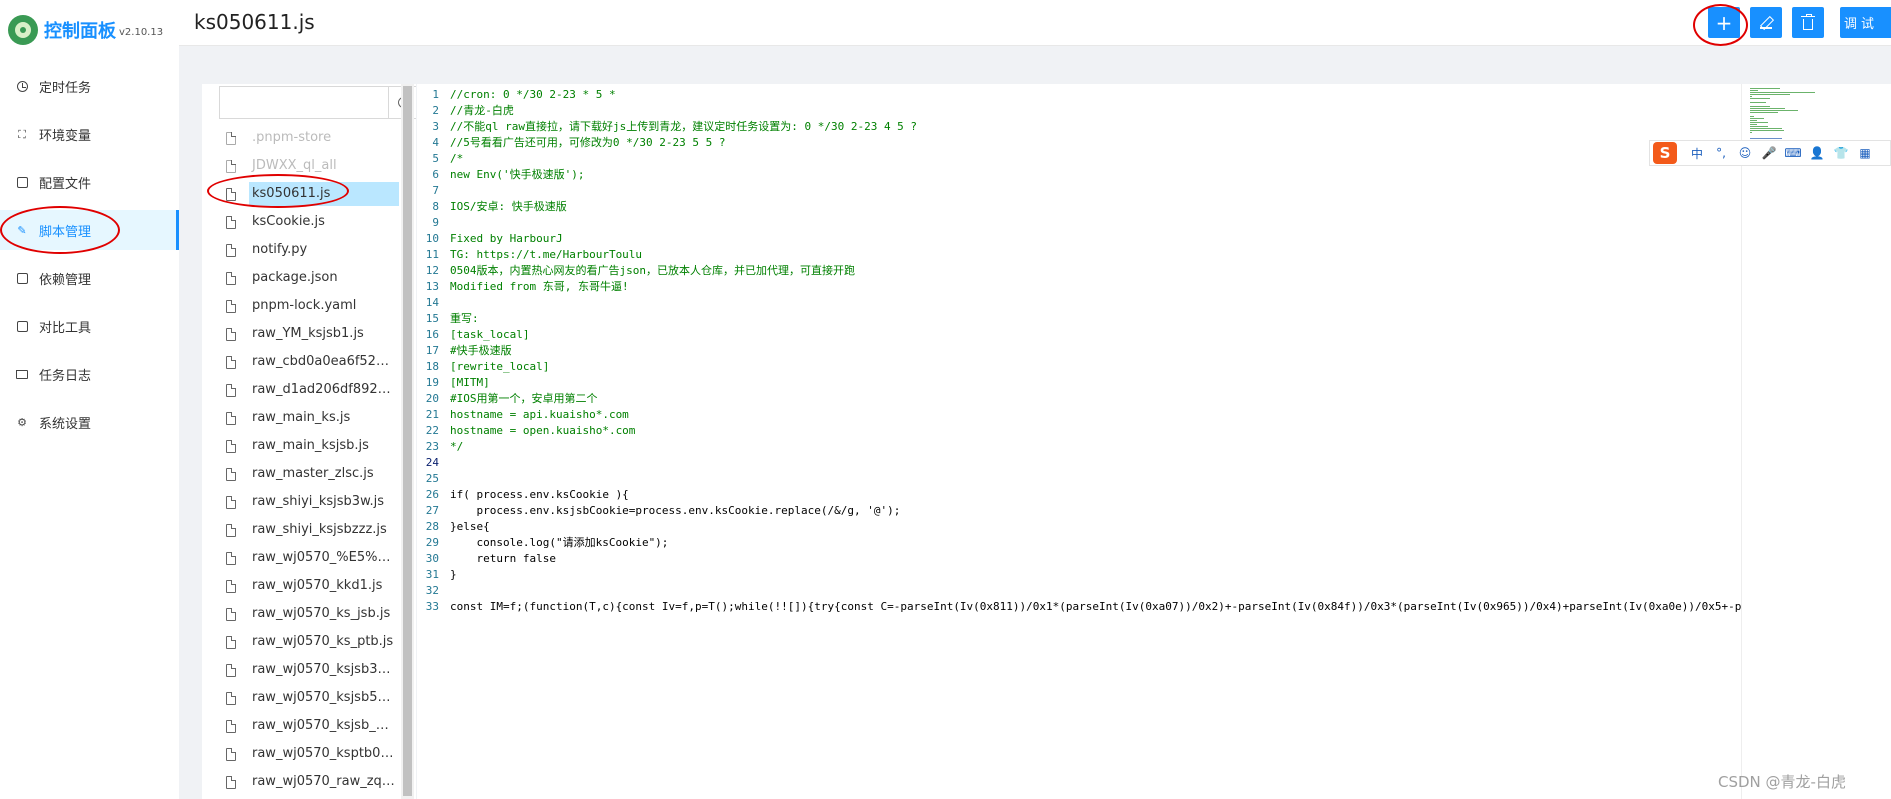  Describe the element at coordinates (1079, 543) in the screenshot. I see `code-line: 29 console.log("请添加ksCookie");` at that location.